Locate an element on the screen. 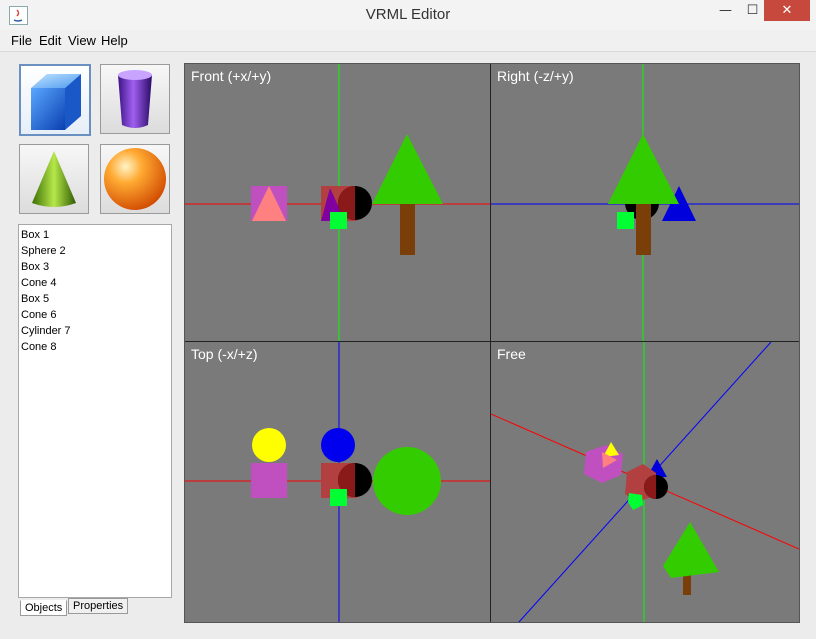 The height and width of the screenshot is (639, 816). menu-bar: File Edit View Help is located at coordinates (408, 41).